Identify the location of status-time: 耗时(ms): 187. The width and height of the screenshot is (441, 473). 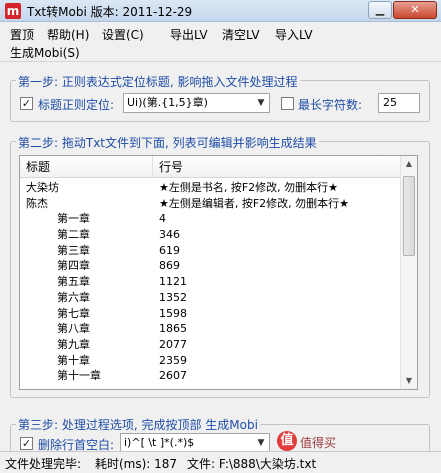
(136, 464).